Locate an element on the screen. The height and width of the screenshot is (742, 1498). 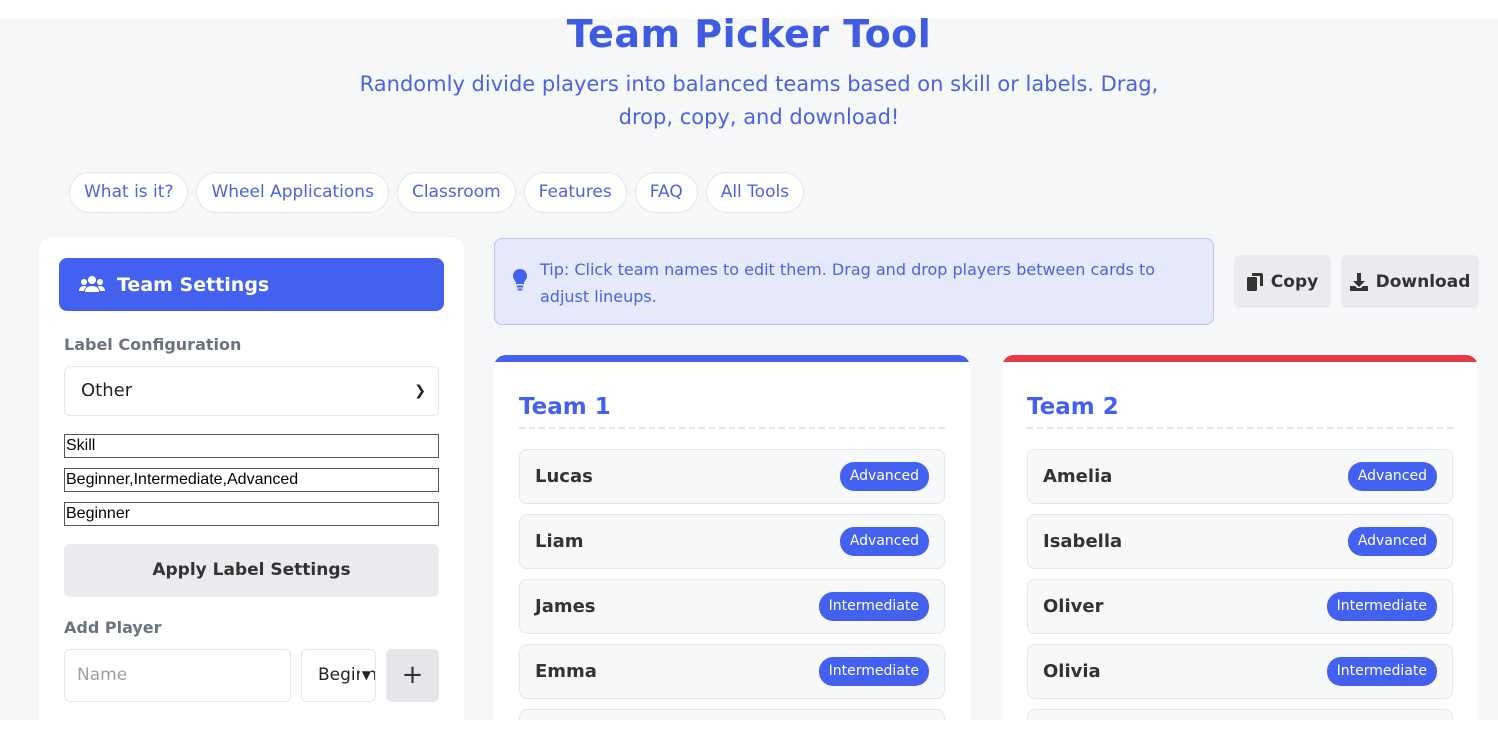
player-name: Emma is located at coordinates (566, 671).